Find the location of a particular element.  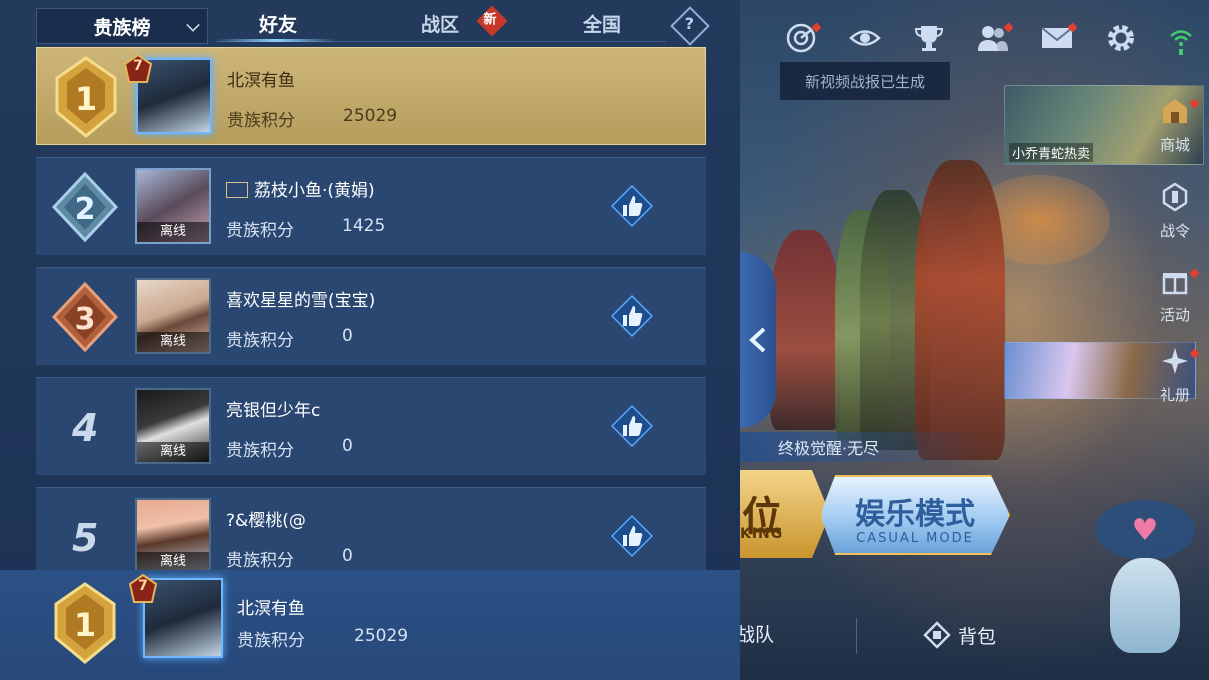

casual-mode-subtitle: CASUAL MODE is located at coordinates (915, 538).